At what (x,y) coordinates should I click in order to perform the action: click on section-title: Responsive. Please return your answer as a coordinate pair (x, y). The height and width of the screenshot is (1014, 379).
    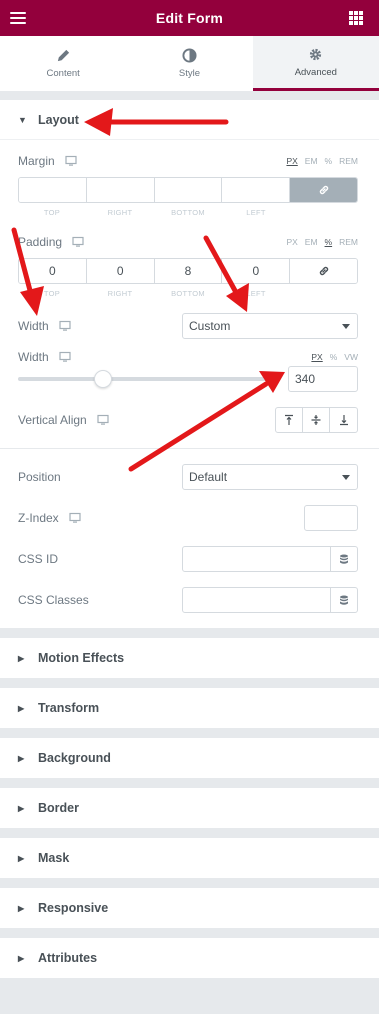
    Looking at the image, I should click on (73, 908).